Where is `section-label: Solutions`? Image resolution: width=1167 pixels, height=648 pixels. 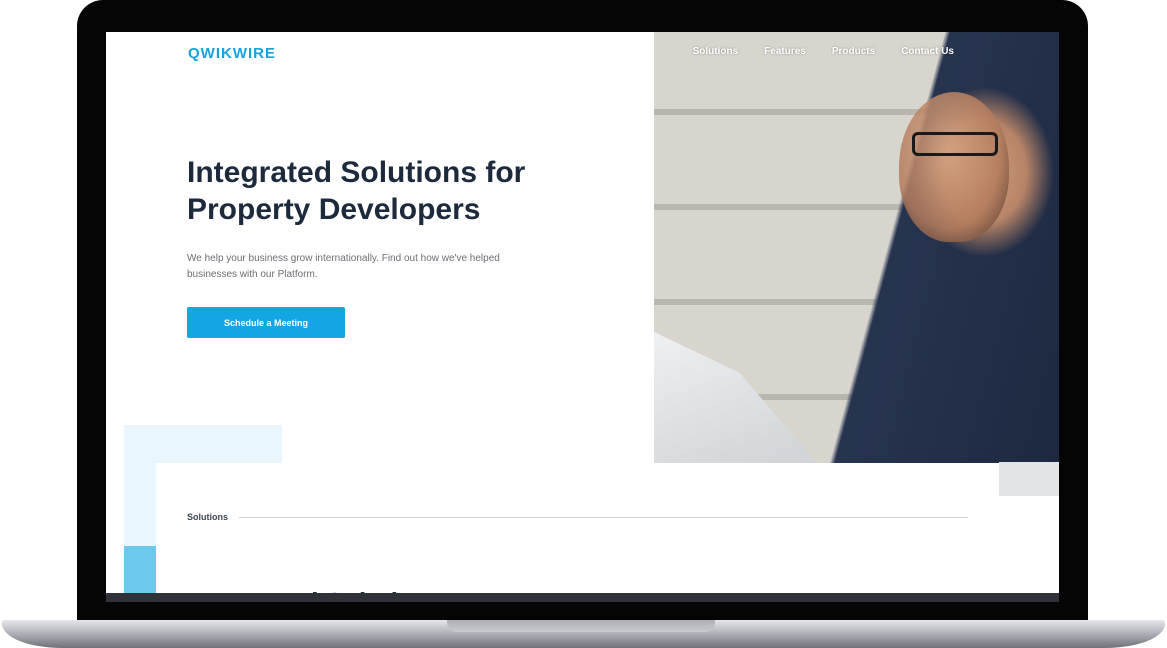
section-label: Solutions is located at coordinates (207, 517).